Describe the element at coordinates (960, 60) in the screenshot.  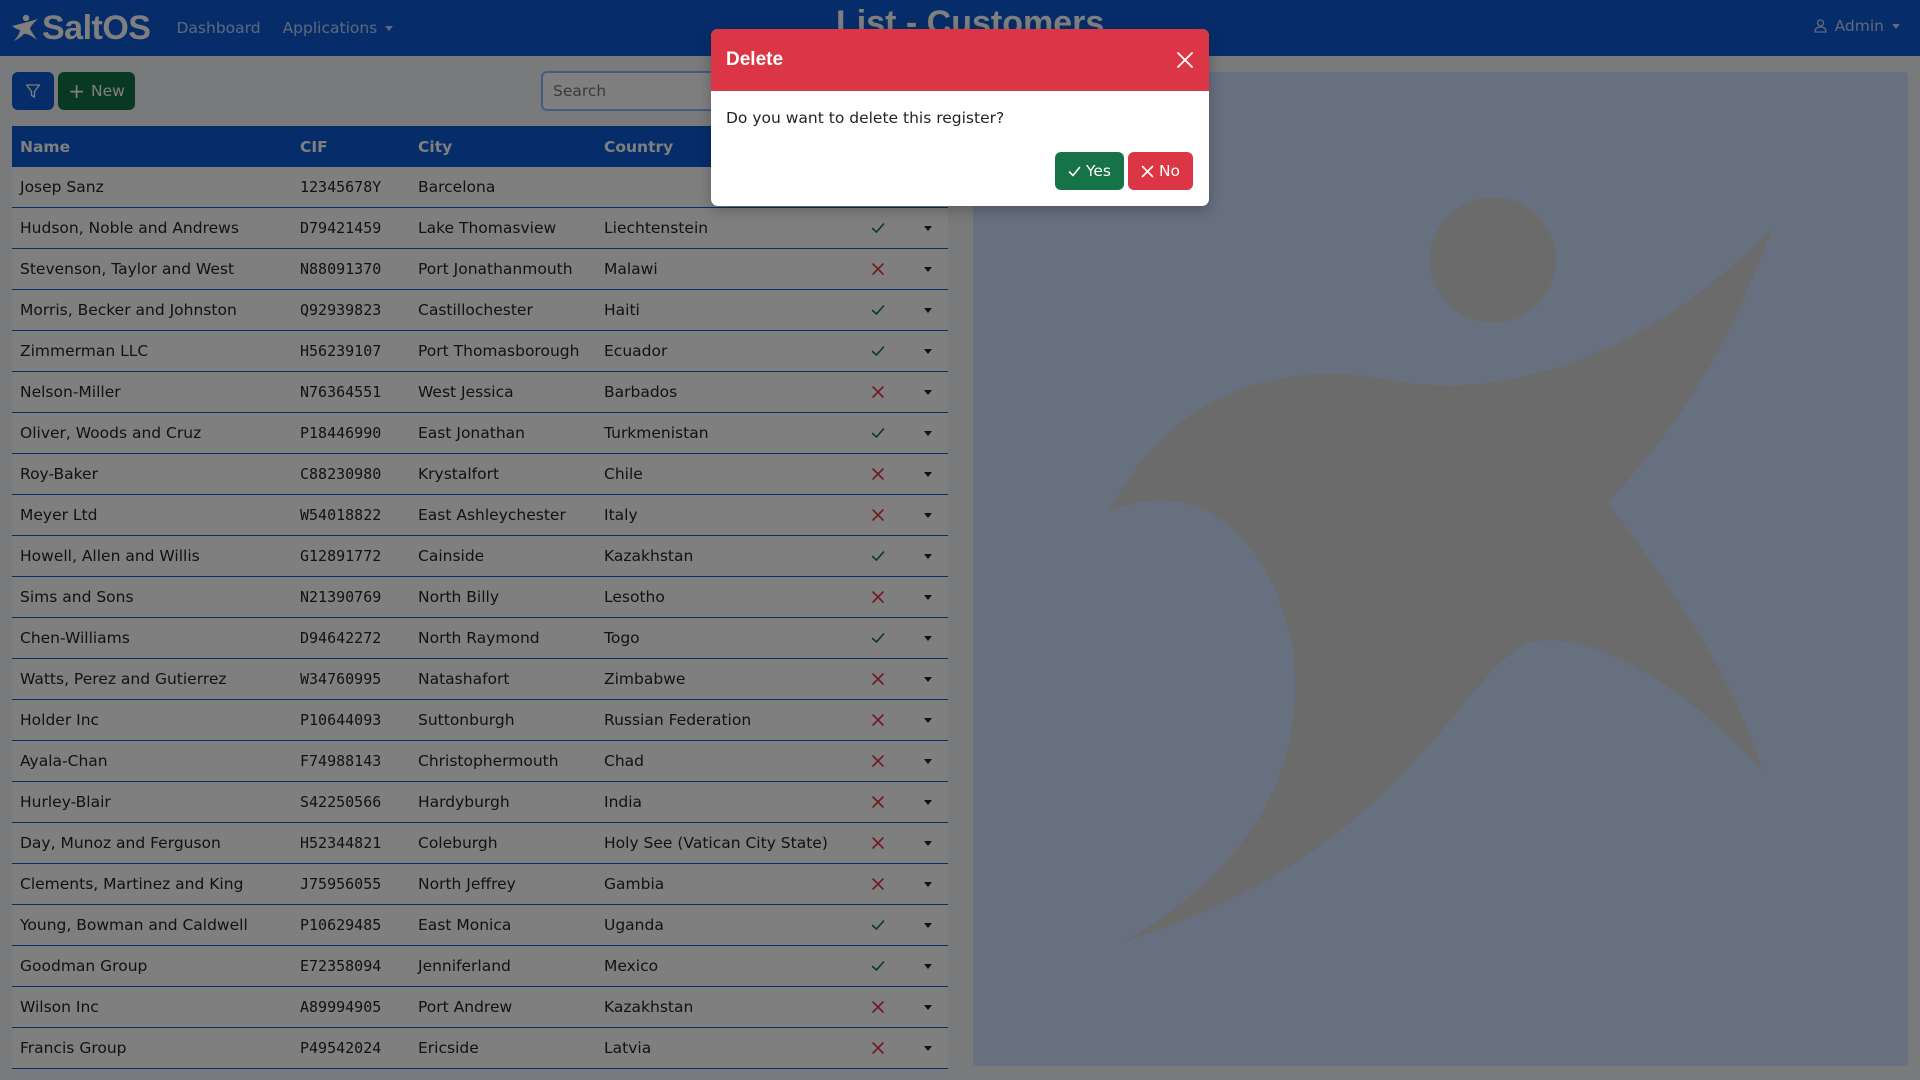
I see `dialog-header: Delete` at that location.